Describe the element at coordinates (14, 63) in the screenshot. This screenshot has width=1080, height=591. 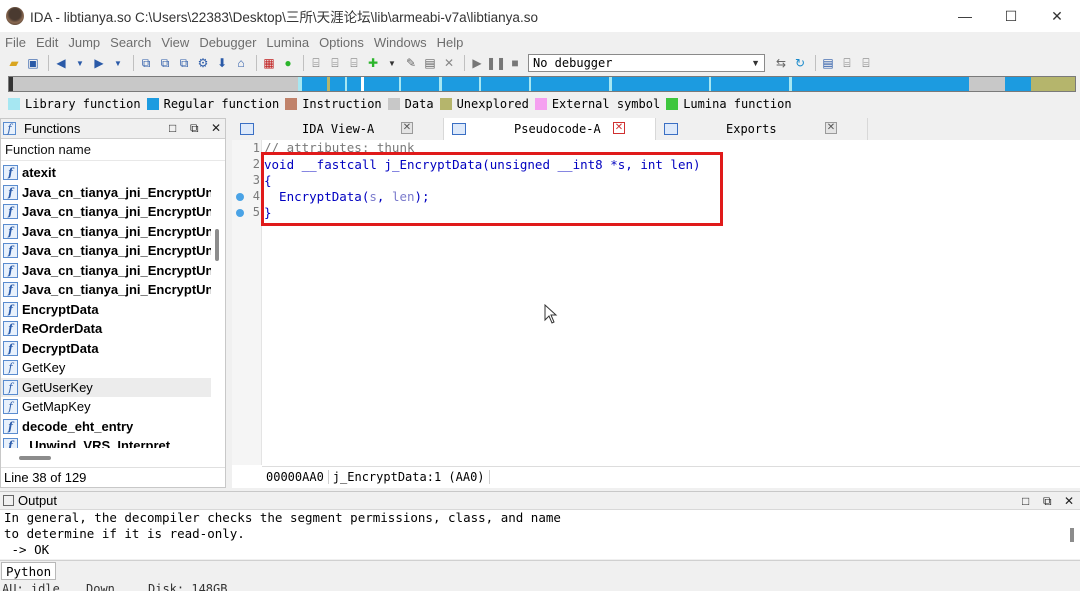
I see `open-icon: ▰` at that location.